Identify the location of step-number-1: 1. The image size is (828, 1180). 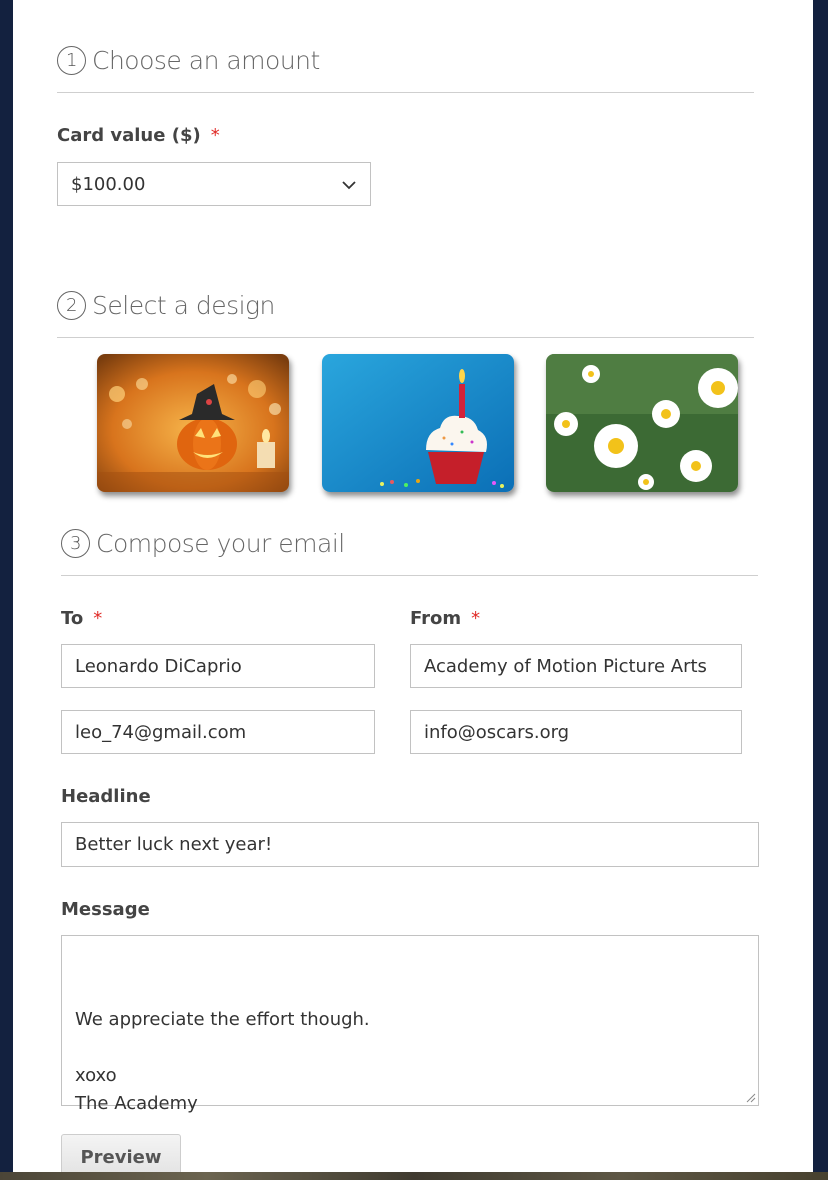
(71, 60).